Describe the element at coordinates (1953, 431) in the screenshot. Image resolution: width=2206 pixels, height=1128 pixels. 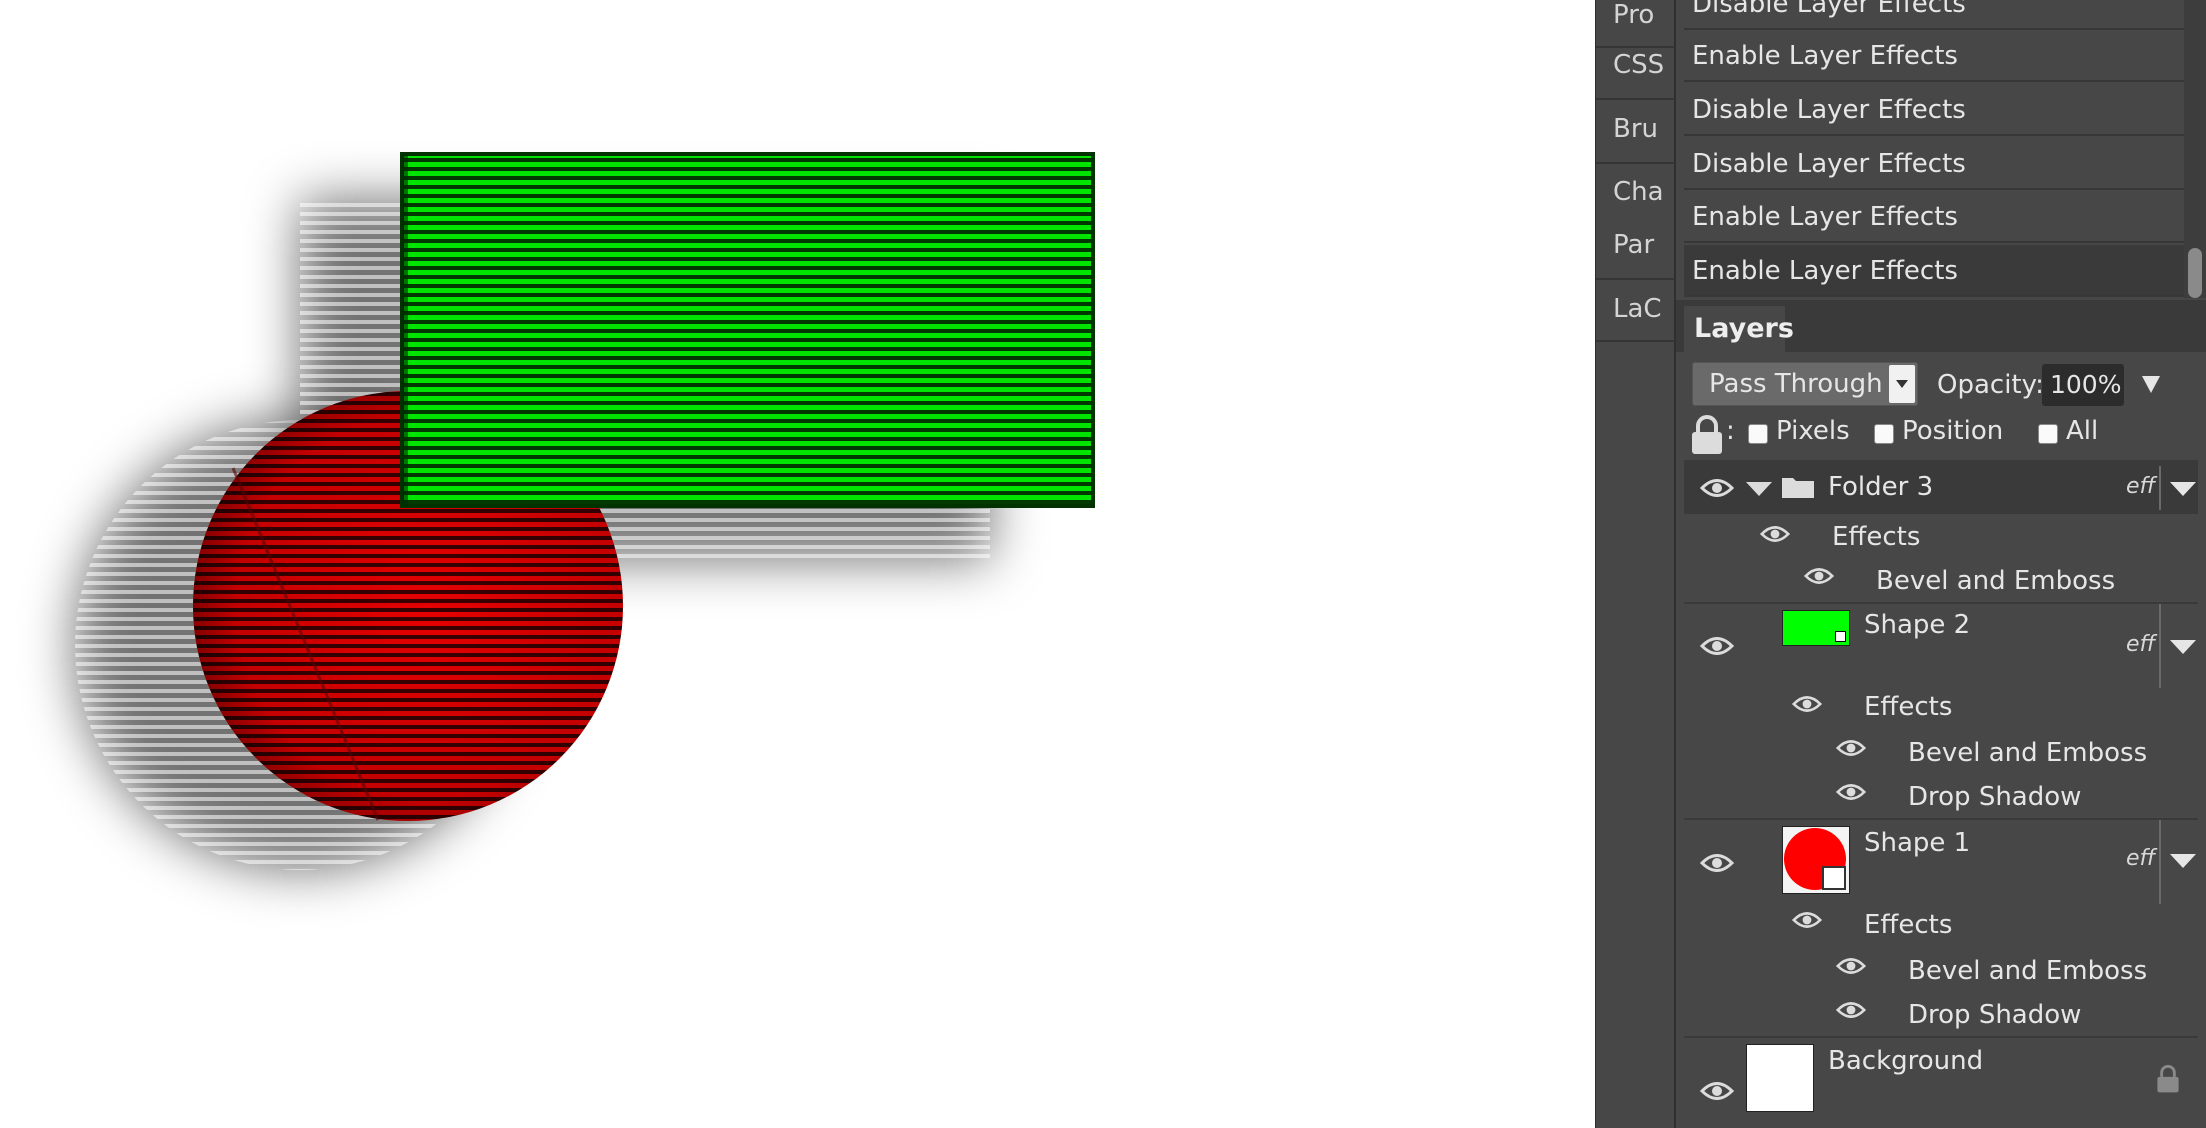
I see `lock-position-label: Position` at that location.